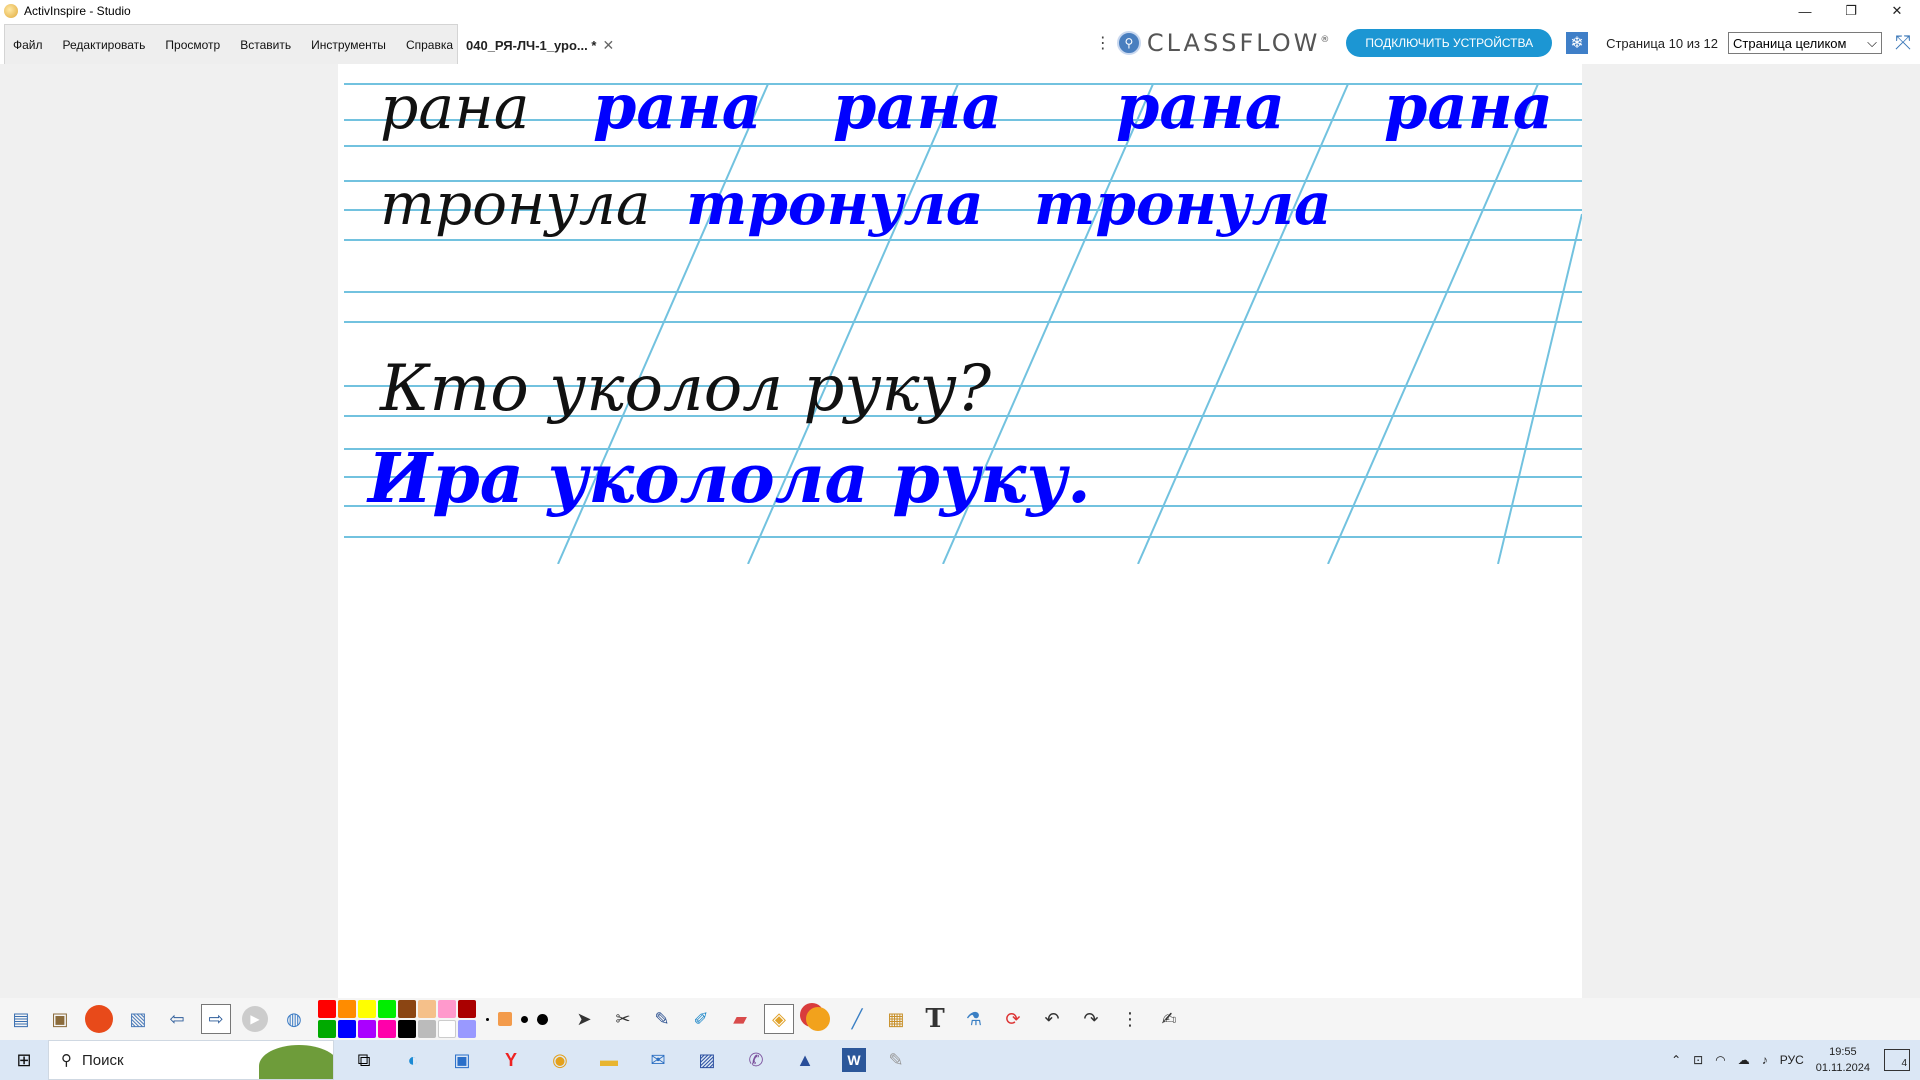 The width and height of the screenshot is (1920, 1080). I want to click on width-large-icon, so click(542, 1019).